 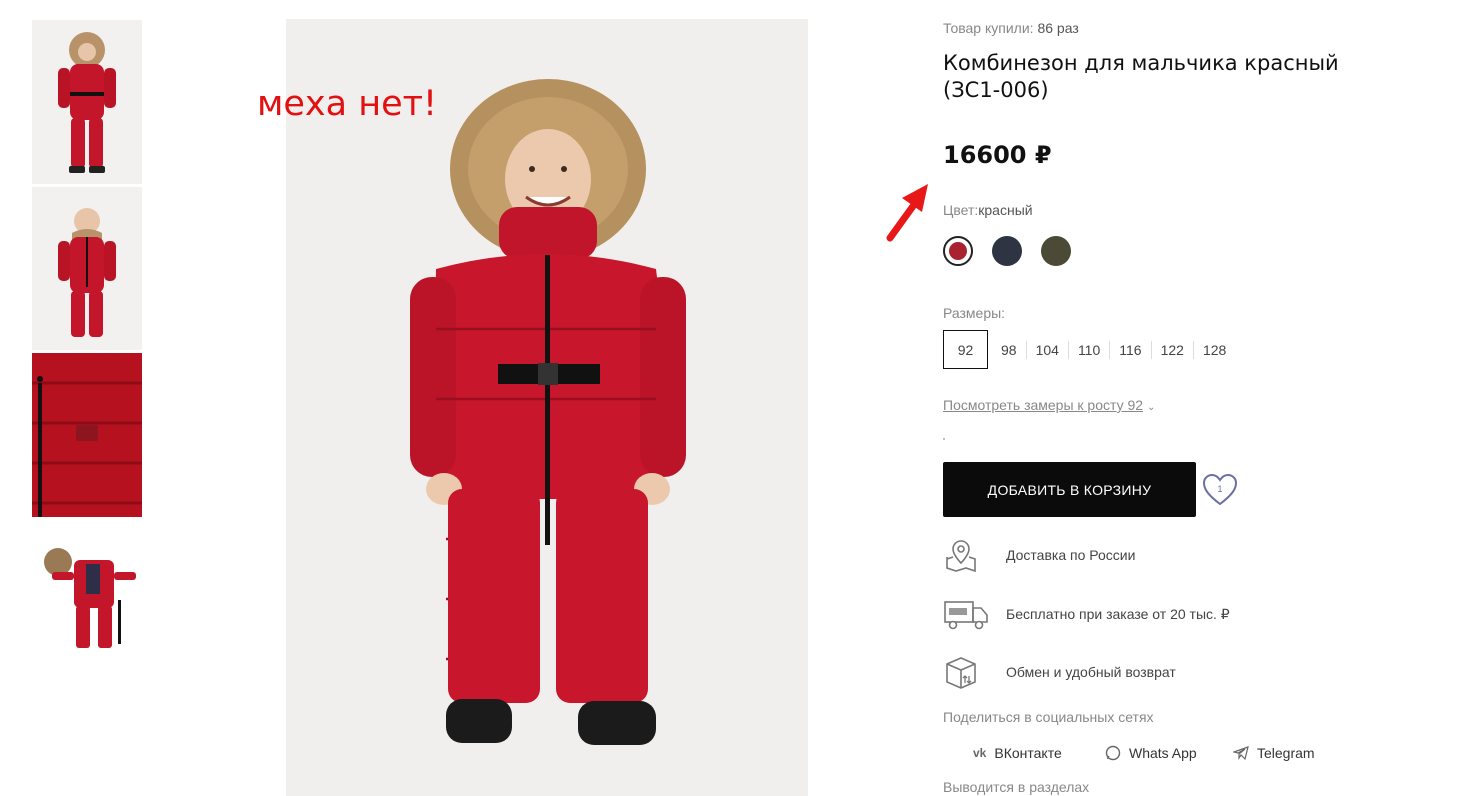 What do you see at coordinates (1163, 753) in the screenshot?
I see `share-whatsapp-label: Whats App` at bounding box center [1163, 753].